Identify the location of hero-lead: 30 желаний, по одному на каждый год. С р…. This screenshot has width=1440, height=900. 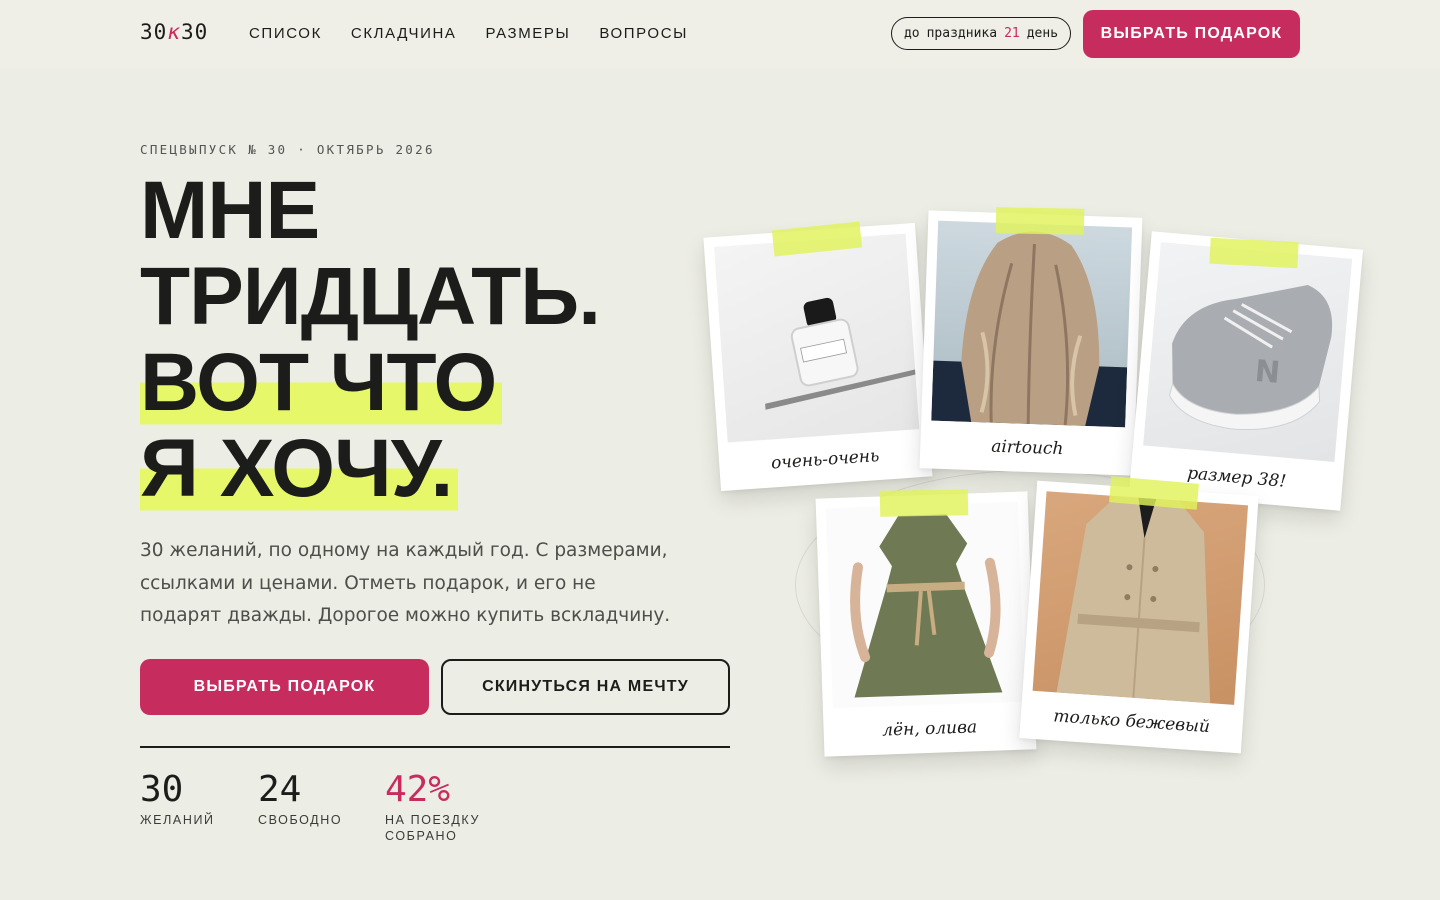
(405, 583).